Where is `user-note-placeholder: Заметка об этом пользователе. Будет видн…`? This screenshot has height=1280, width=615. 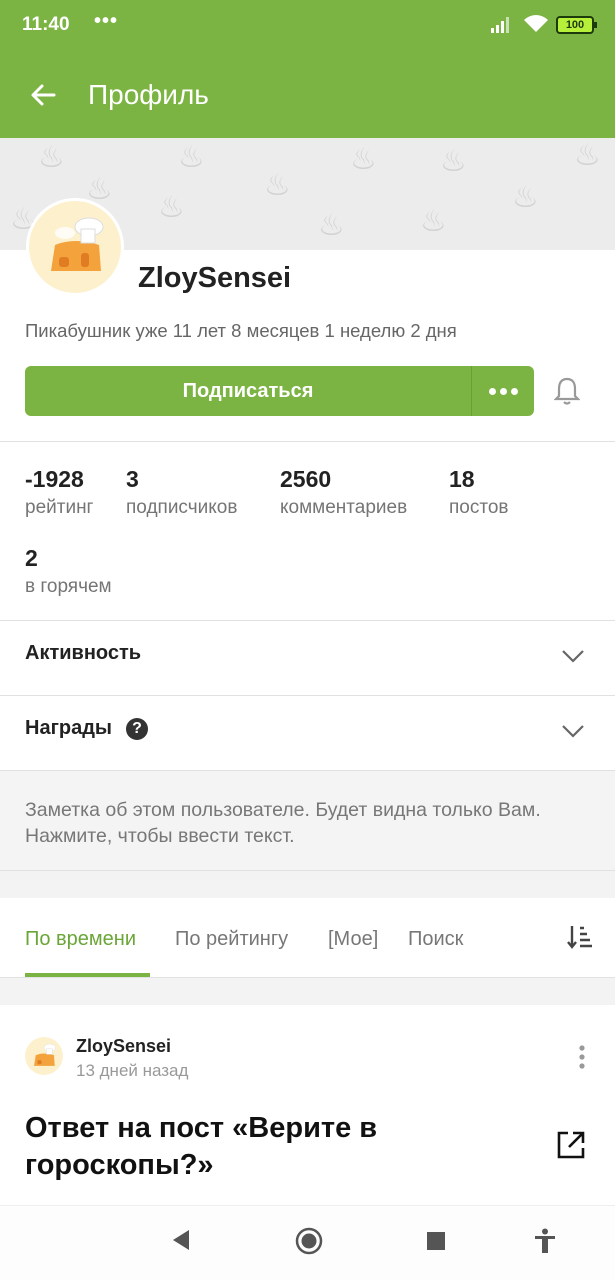
user-note-placeholder: Заметка об этом пользователе. Будет видн… is located at coordinates (283, 823).